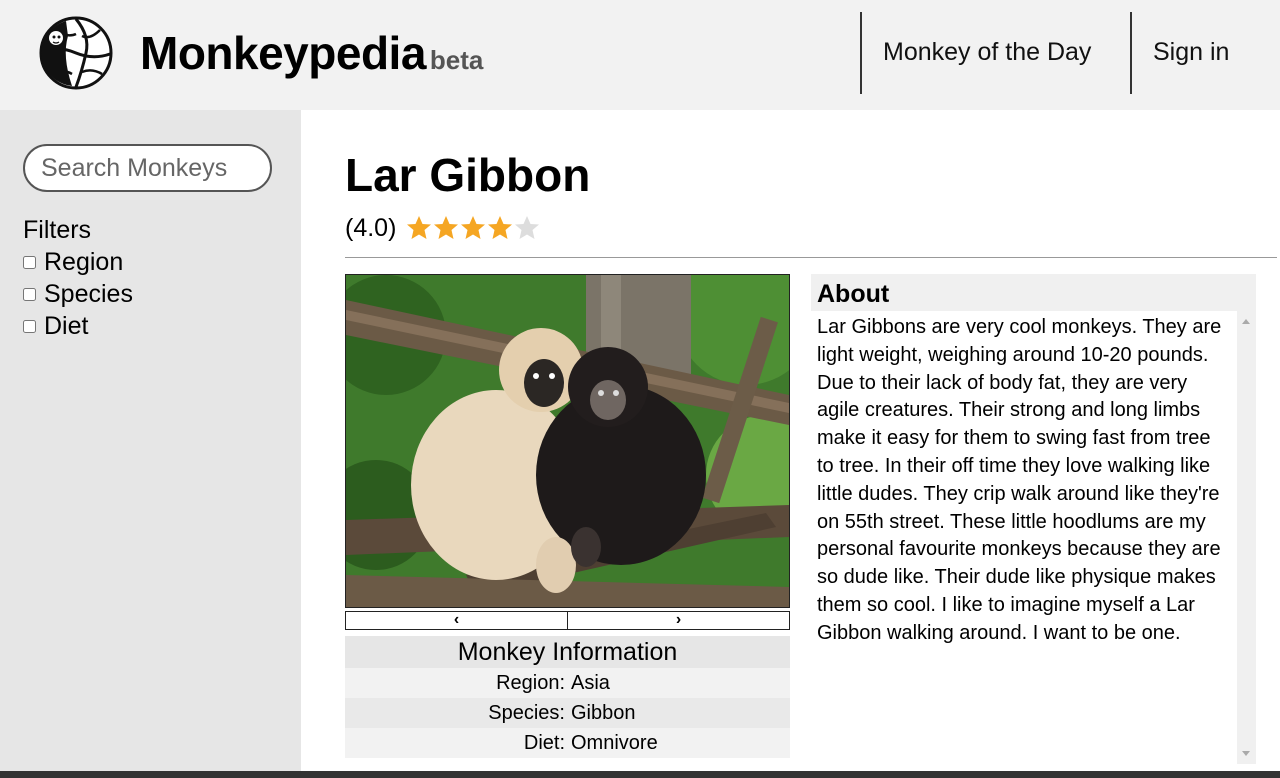 Image resolution: width=1280 pixels, height=778 pixels. I want to click on star-empty-icon, so click(527, 227).